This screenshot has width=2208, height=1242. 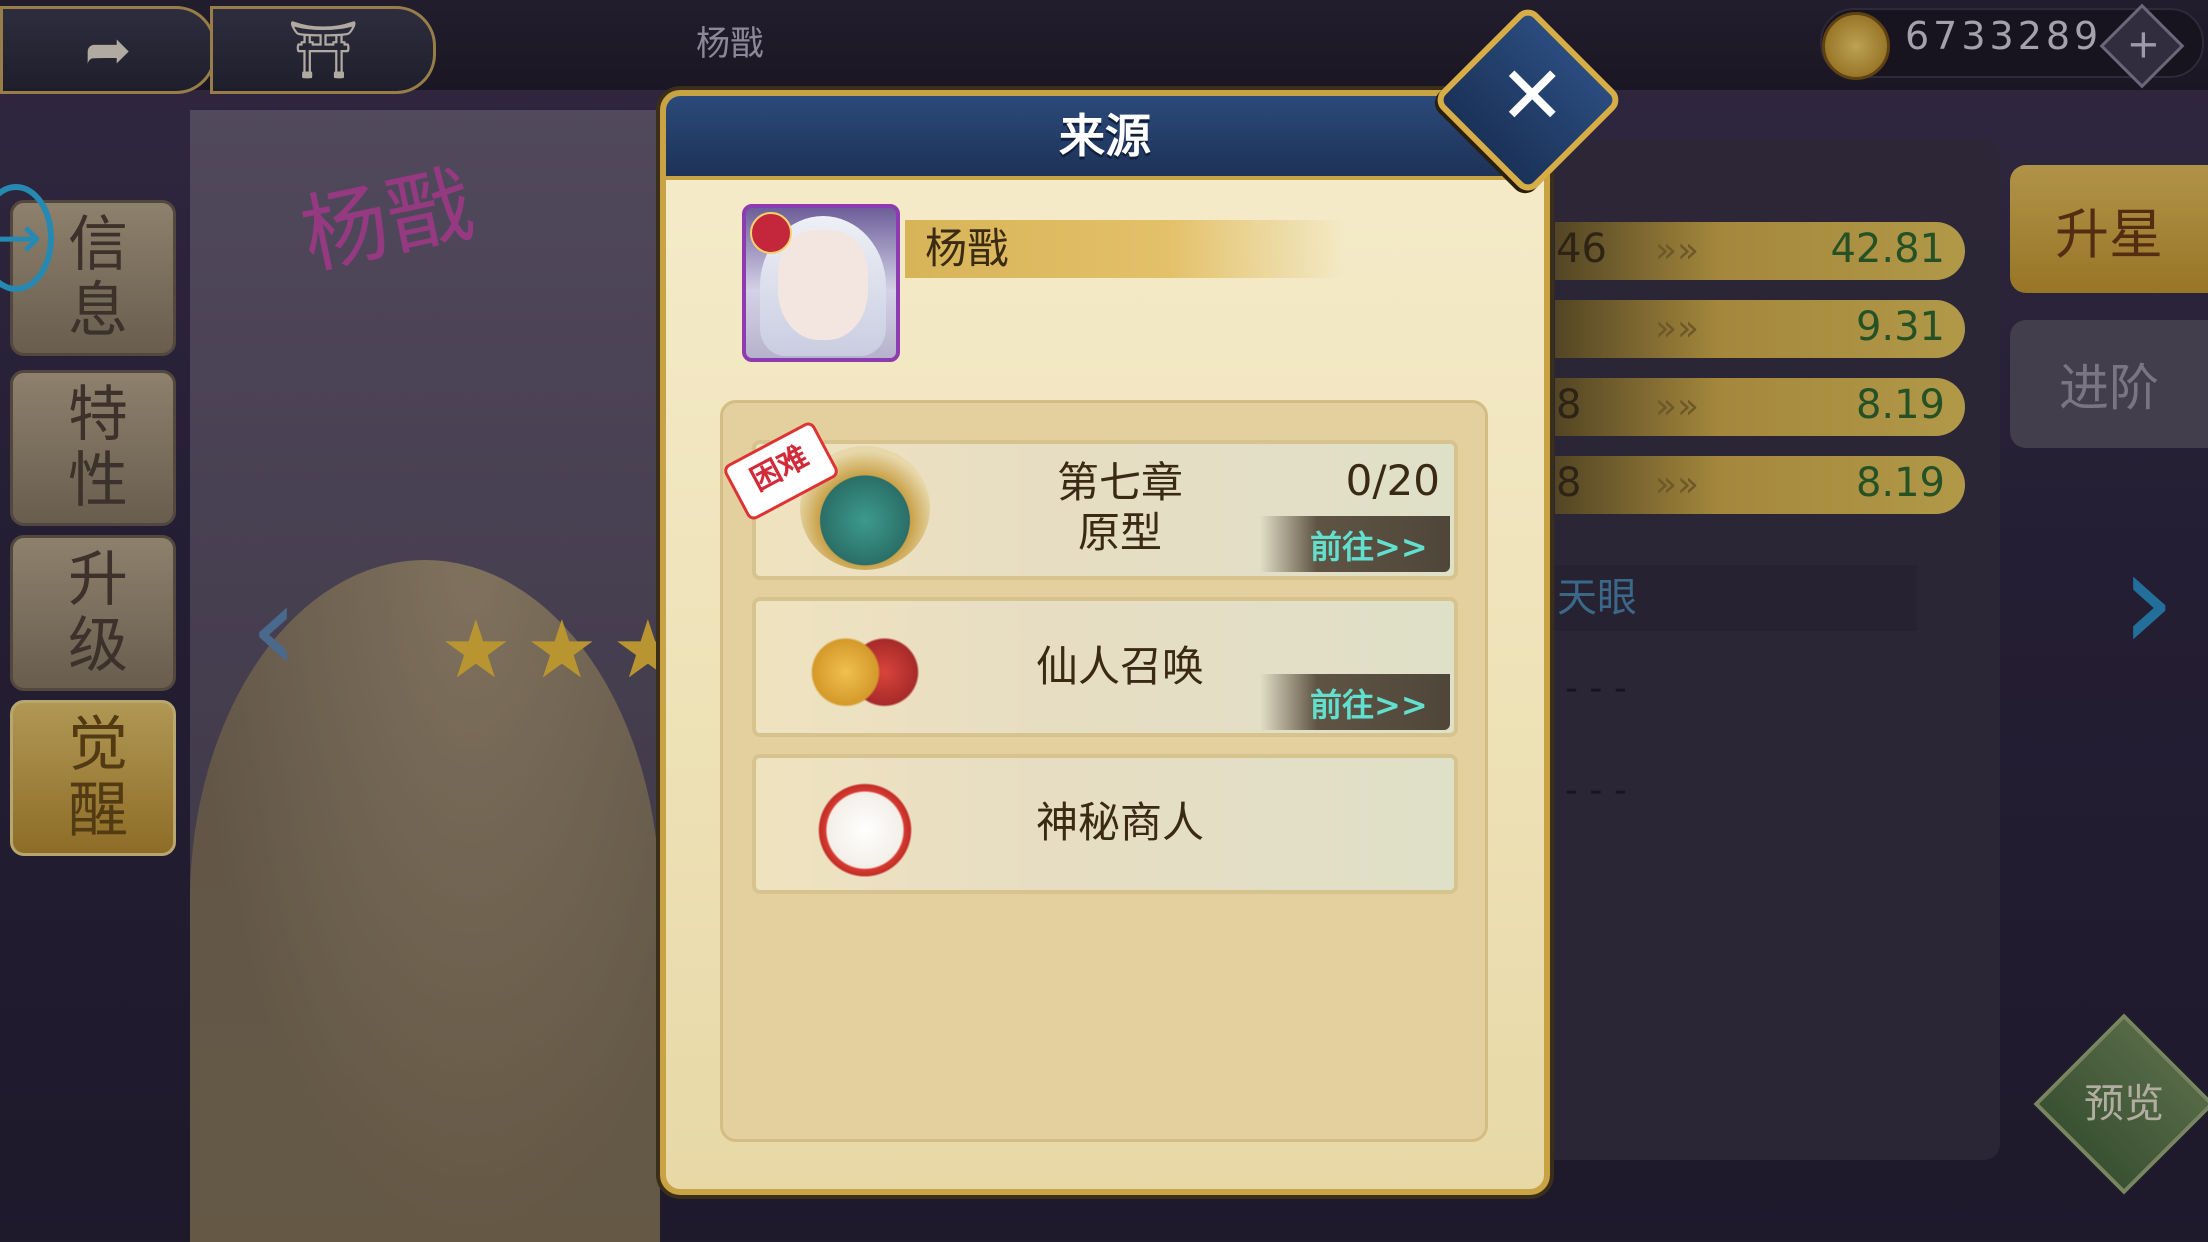 What do you see at coordinates (1119, 822) in the screenshot?
I see `source-label: 神秘商人` at bounding box center [1119, 822].